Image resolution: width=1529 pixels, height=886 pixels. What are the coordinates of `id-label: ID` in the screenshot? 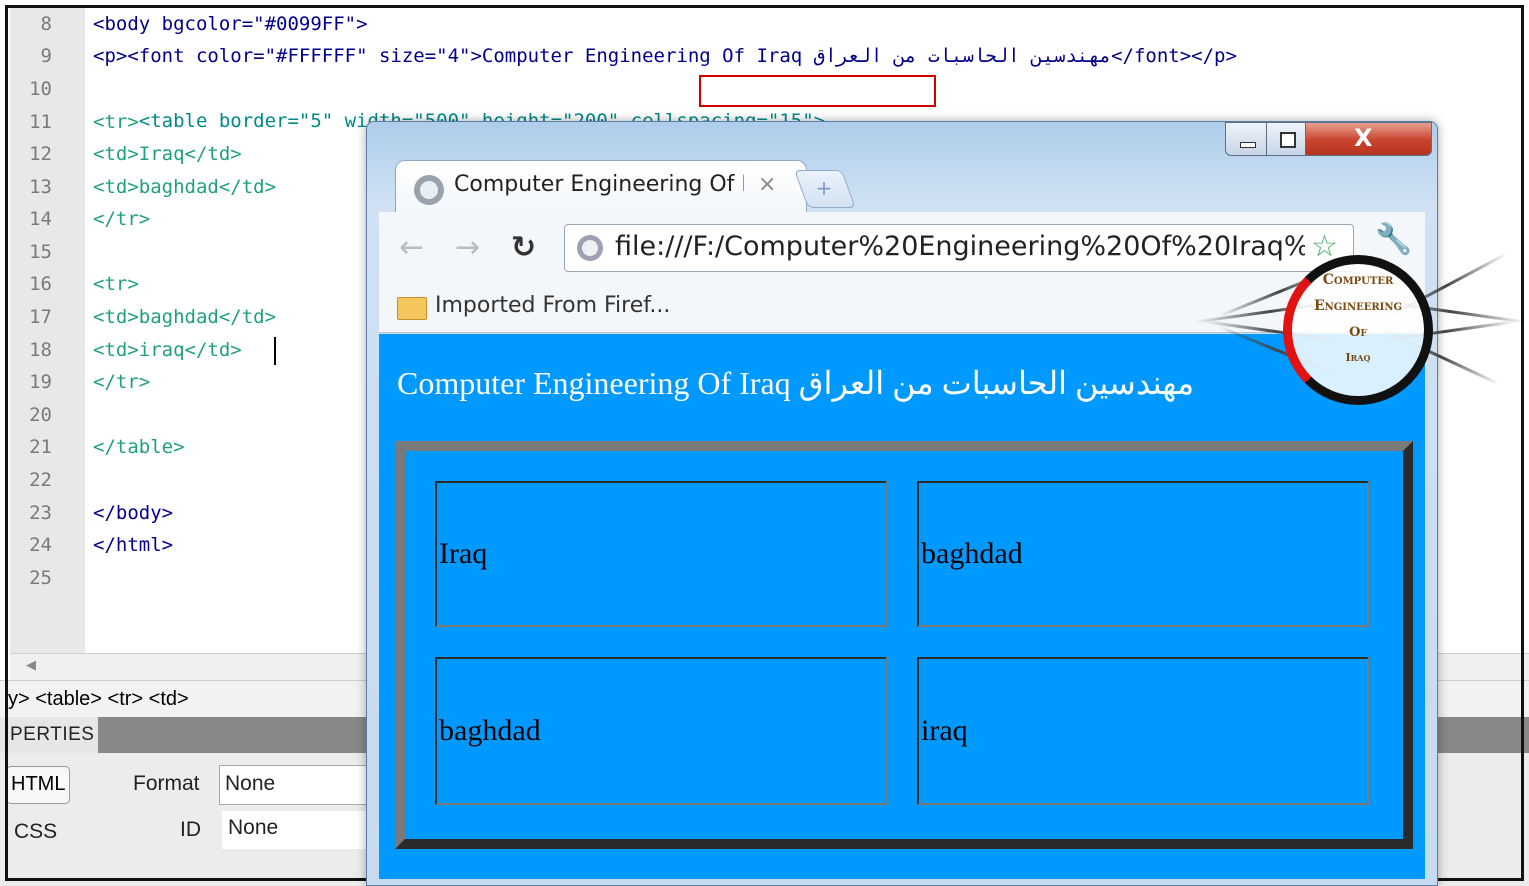 It's located at (190, 829).